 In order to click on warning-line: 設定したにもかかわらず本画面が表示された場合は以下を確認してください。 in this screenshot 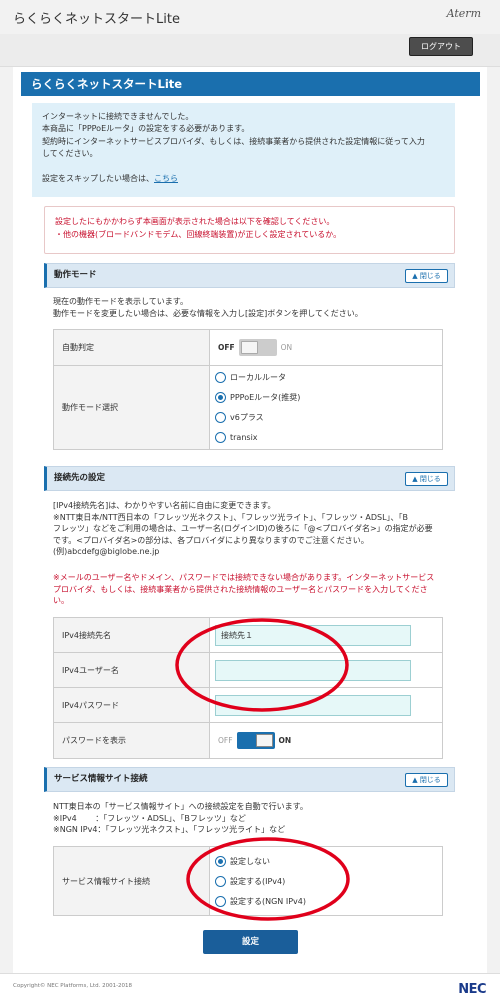, I will do `click(195, 221)`.